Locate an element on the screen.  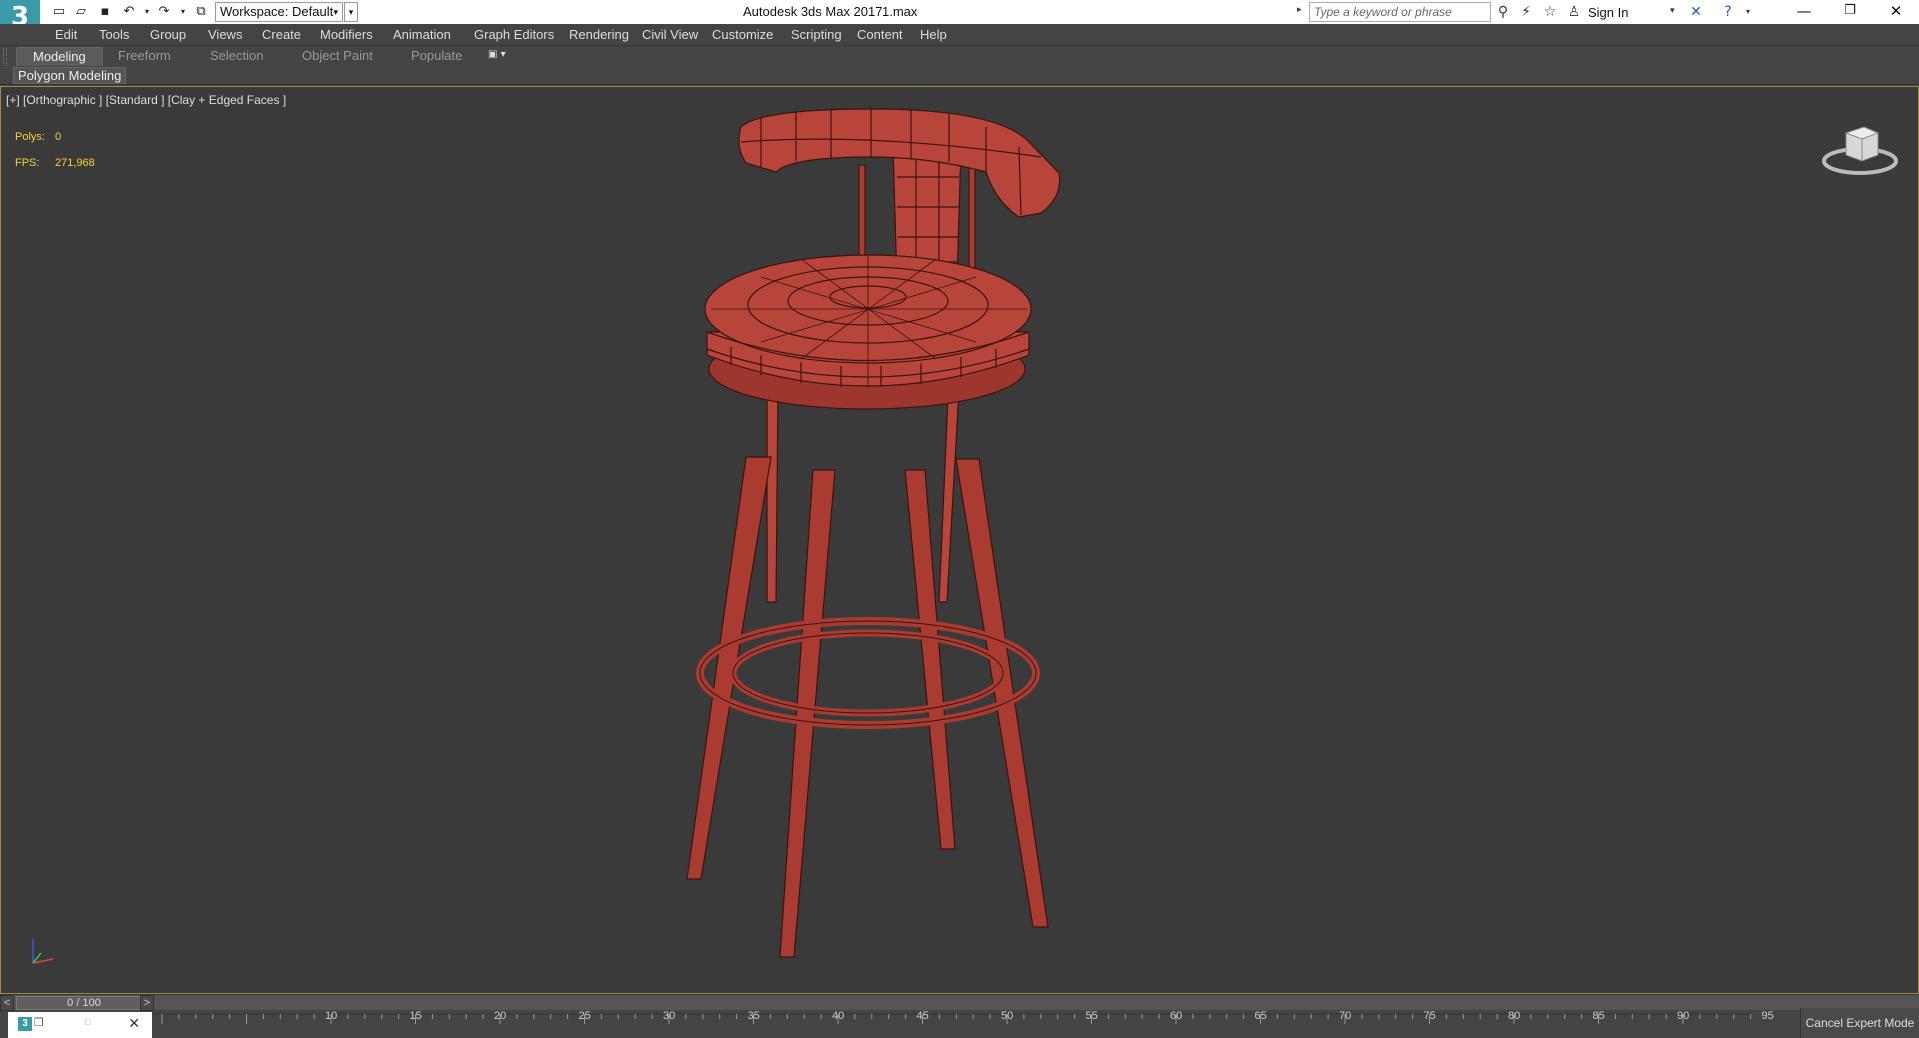
open-file-icon: ▱ is located at coordinates (81, 12).